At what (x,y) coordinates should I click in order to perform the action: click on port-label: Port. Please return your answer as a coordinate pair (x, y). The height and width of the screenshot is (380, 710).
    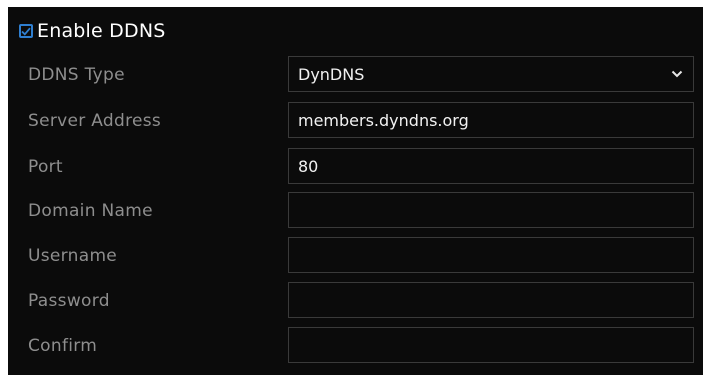
    Looking at the image, I should click on (45, 167).